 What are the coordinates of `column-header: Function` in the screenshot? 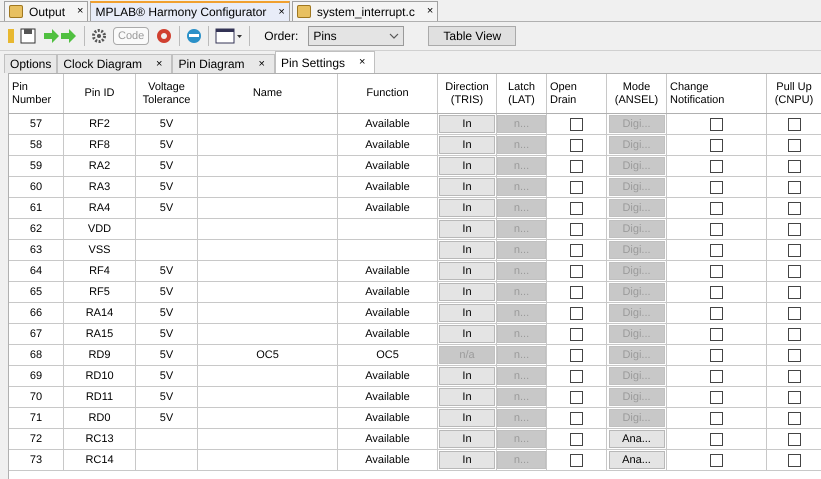 It's located at (388, 93).